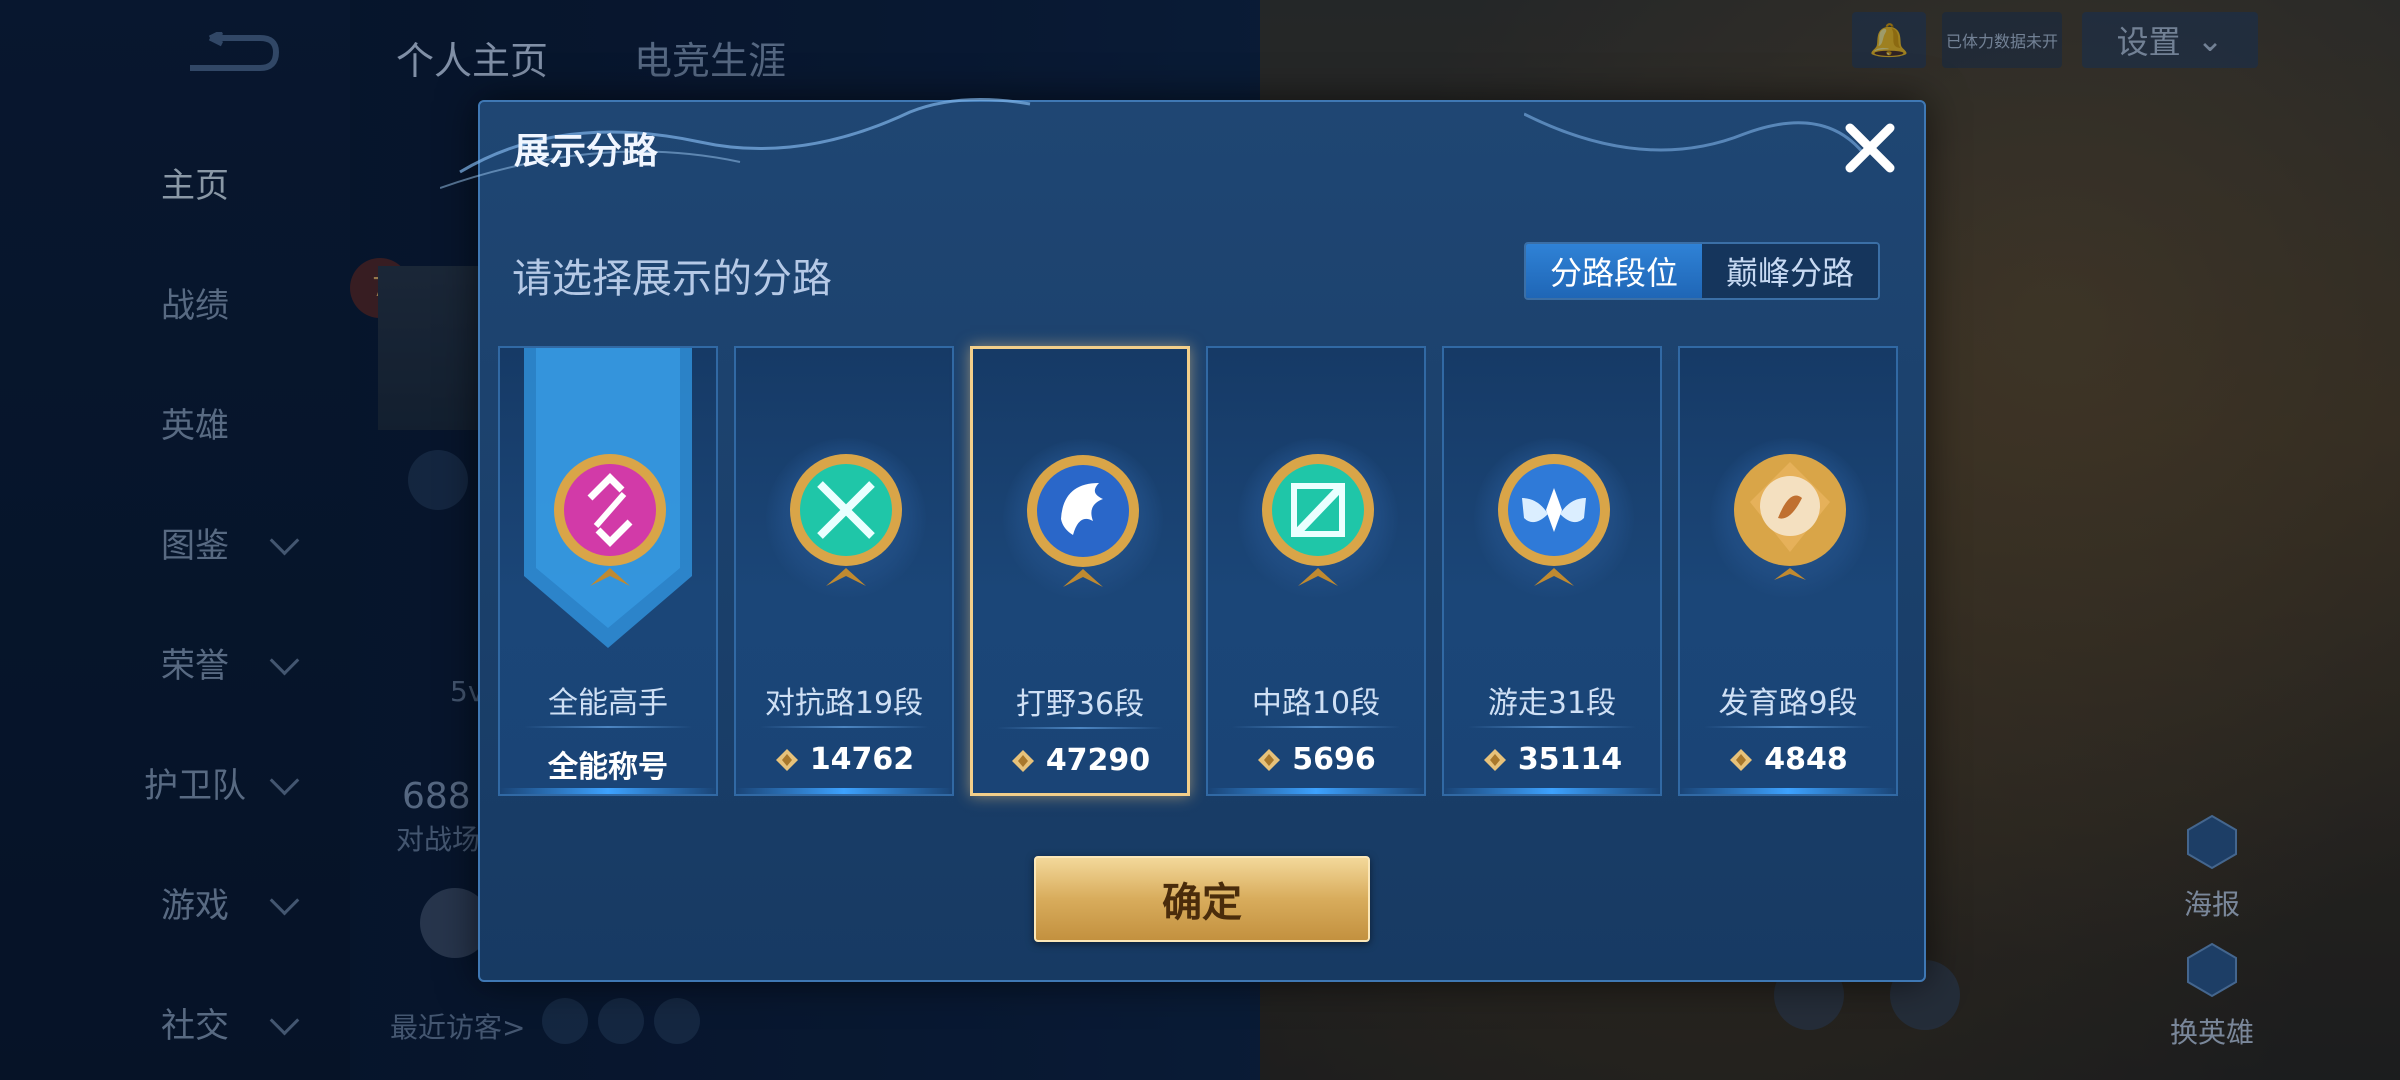  What do you see at coordinates (844, 703) in the screenshot?
I see `lane-name: 对抗路19段` at bounding box center [844, 703].